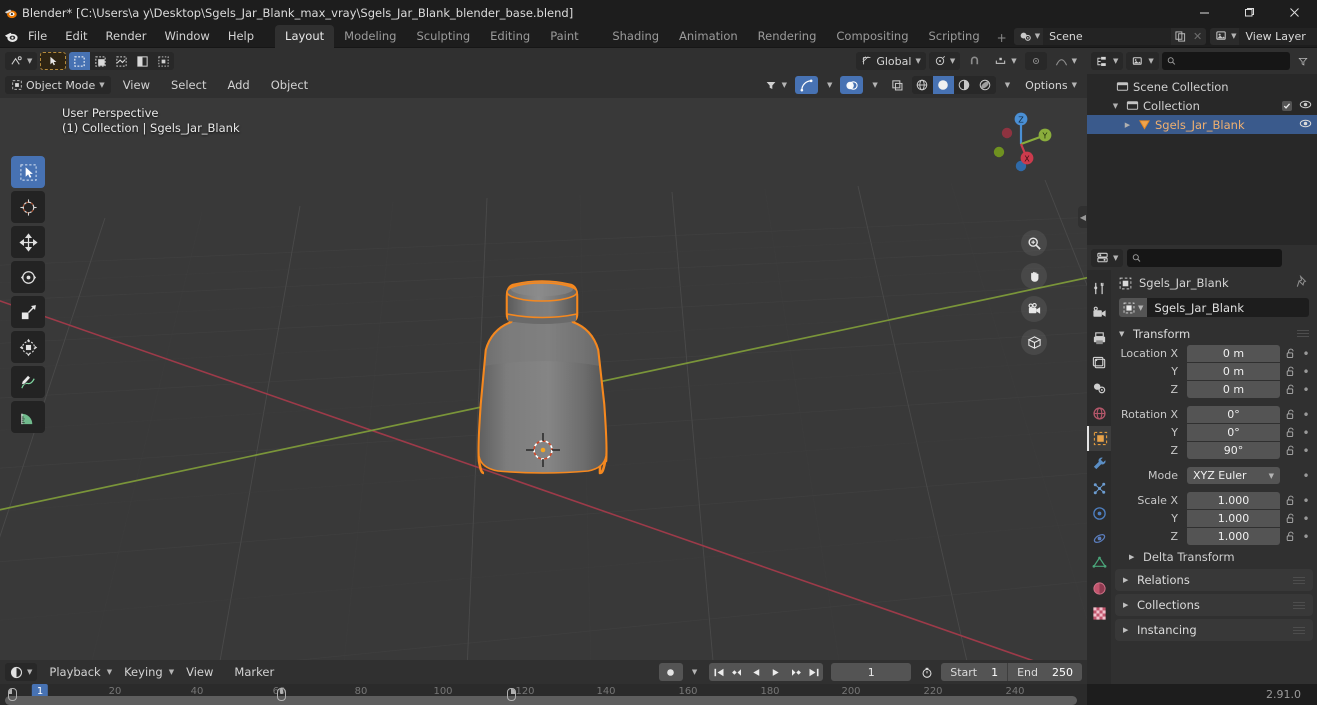  I want to click on viewport-menu-add: Add, so click(238, 85).